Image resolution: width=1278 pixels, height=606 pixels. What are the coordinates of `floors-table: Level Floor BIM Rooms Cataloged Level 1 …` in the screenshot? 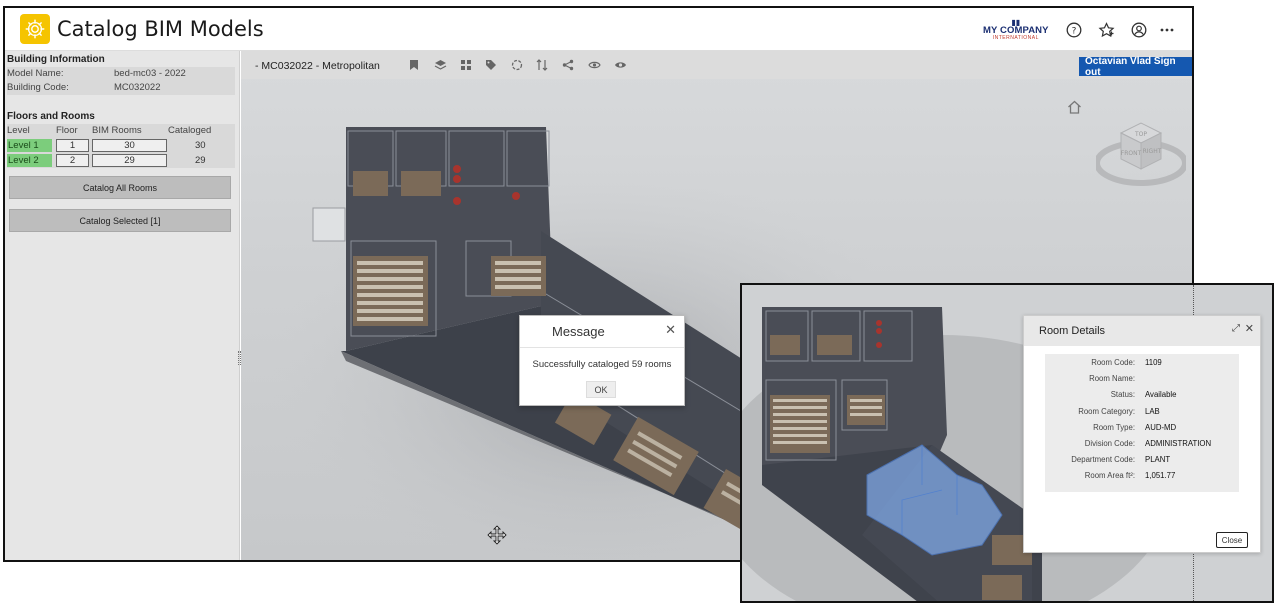 It's located at (121, 146).